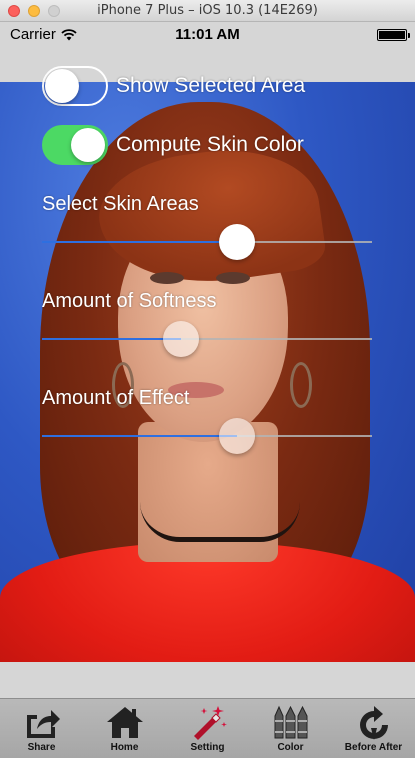 The width and height of the screenshot is (415, 758). I want to click on show-selected-area-label: Show Selected Area, so click(211, 85).